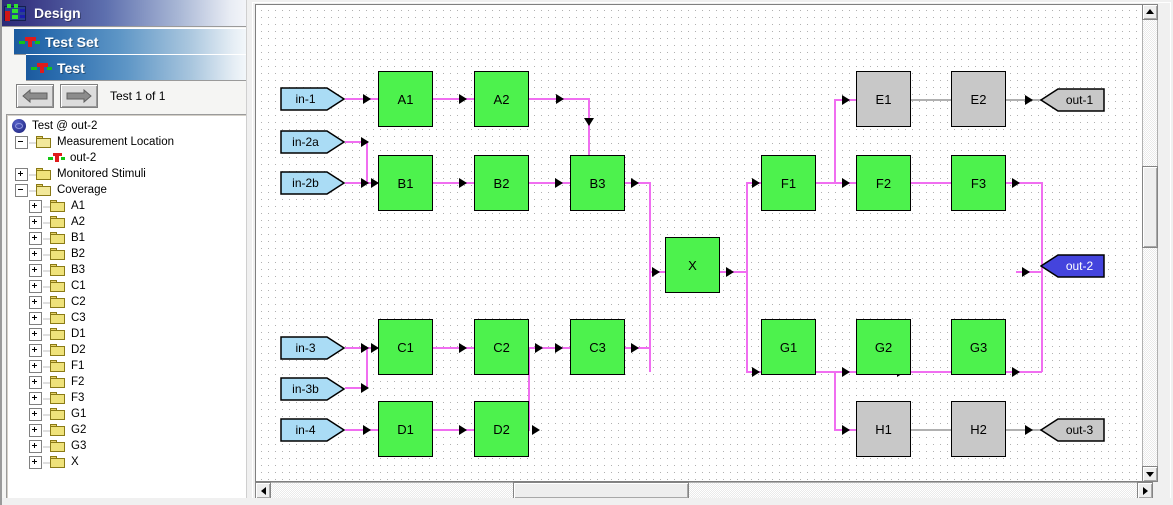 This screenshot has width=1173, height=505. What do you see at coordinates (127, 462) in the screenshot?
I see `tree-item-x: X` at bounding box center [127, 462].